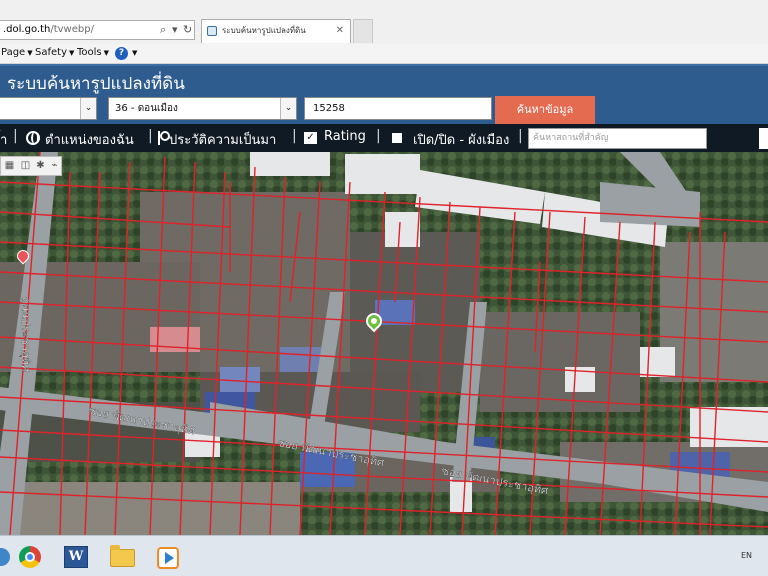  What do you see at coordinates (461, 139) in the screenshot?
I see `city-plan-layer-label: เปิด/ปิด - ผังเมือง` at bounding box center [461, 139].